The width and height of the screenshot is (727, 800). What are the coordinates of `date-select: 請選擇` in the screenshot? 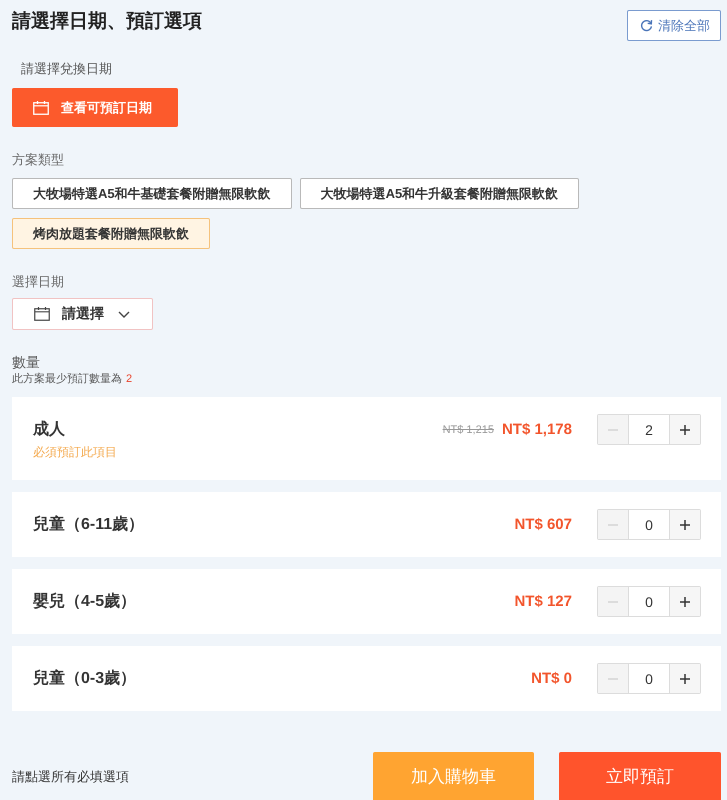 It's located at (82, 314).